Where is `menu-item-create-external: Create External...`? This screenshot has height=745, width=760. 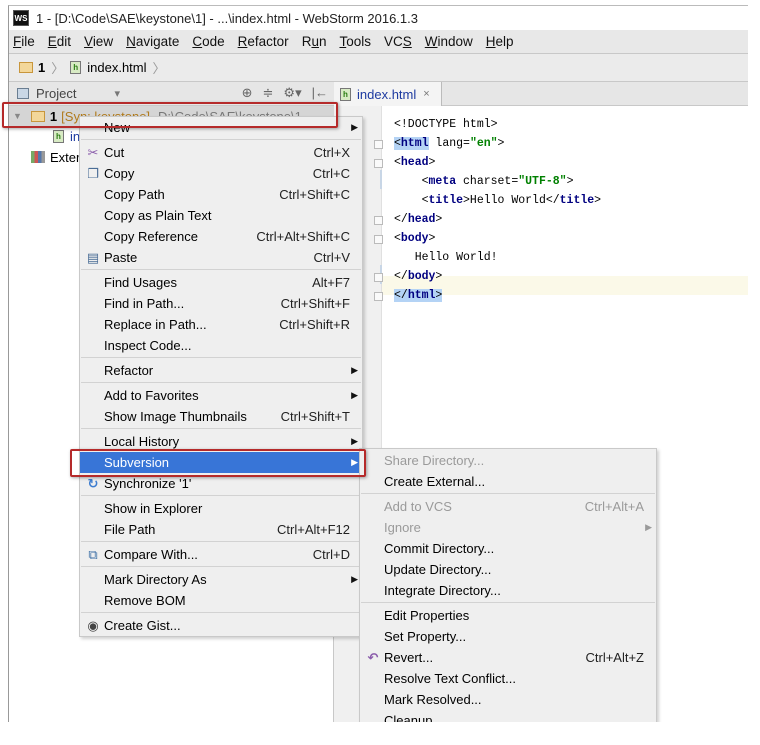 menu-item-create-external: Create External... is located at coordinates (508, 481).